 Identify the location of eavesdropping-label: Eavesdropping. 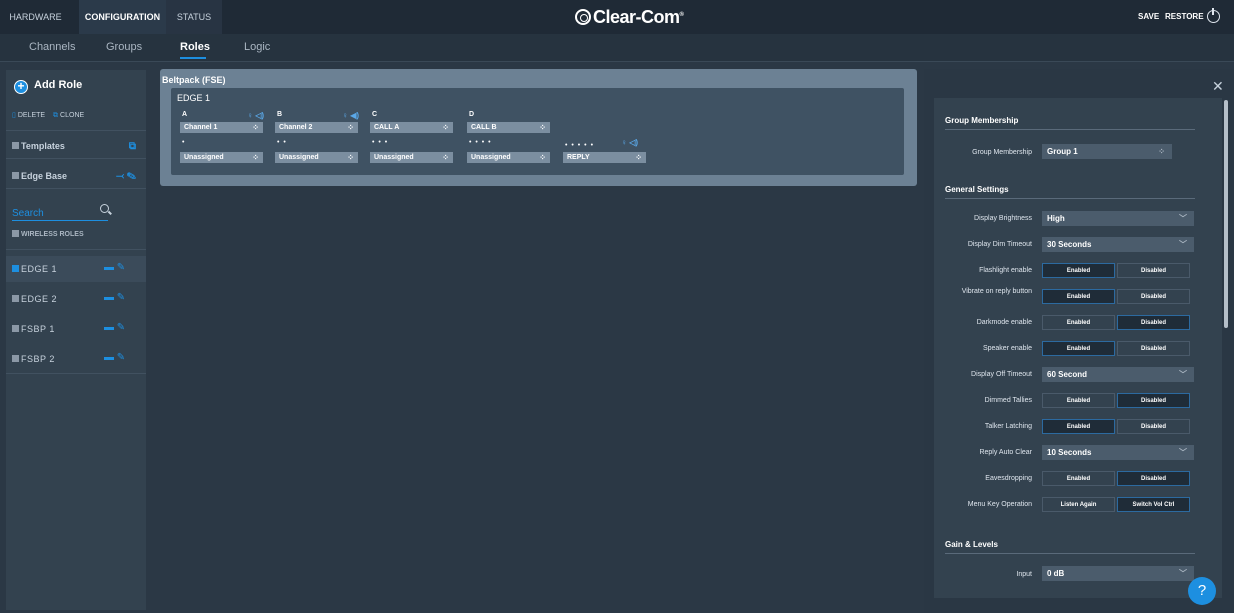
(1008, 478).